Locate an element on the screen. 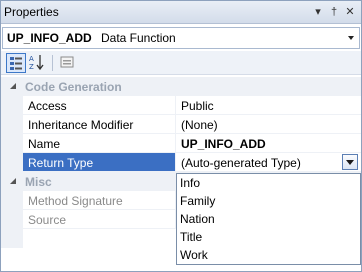 The height and width of the screenshot is (272, 362). window-title: Properties is located at coordinates (31, 12).